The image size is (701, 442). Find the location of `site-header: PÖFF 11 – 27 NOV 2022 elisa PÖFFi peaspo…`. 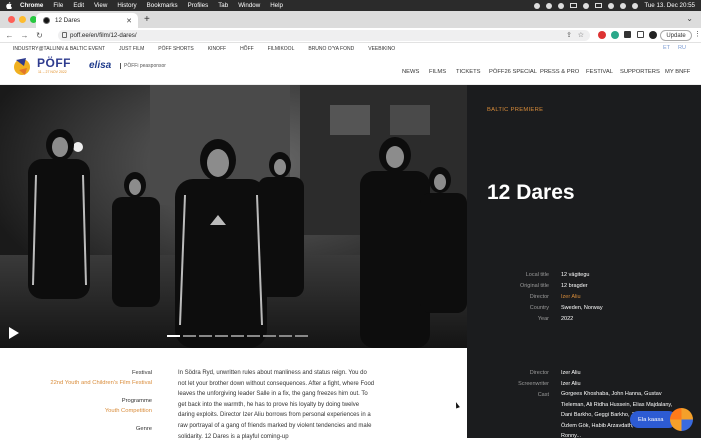

site-header: PÖFF 11 – 27 NOV 2022 elisa PÖFFi peaspo… is located at coordinates (350, 69).